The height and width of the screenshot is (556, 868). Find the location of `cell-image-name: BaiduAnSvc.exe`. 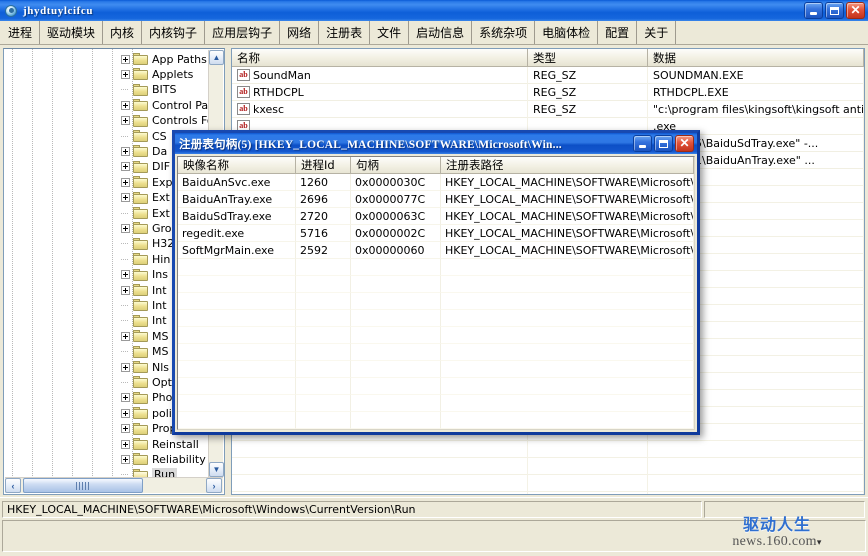

cell-image-name: BaiduAnSvc.exe is located at coordinates (237, 182).